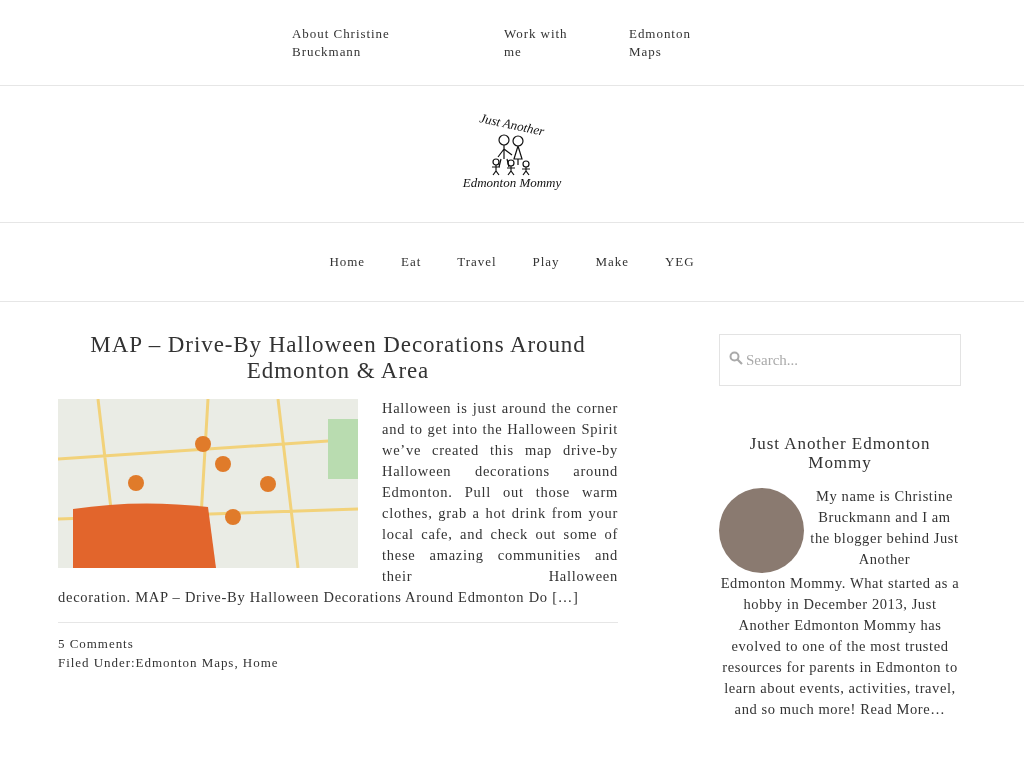 This screenshot has width=1024, height=768. Describe the element at coordinates (364, 55) in the screenshot. I see `top-nav-link: About Christine Bruckmann` at that location.